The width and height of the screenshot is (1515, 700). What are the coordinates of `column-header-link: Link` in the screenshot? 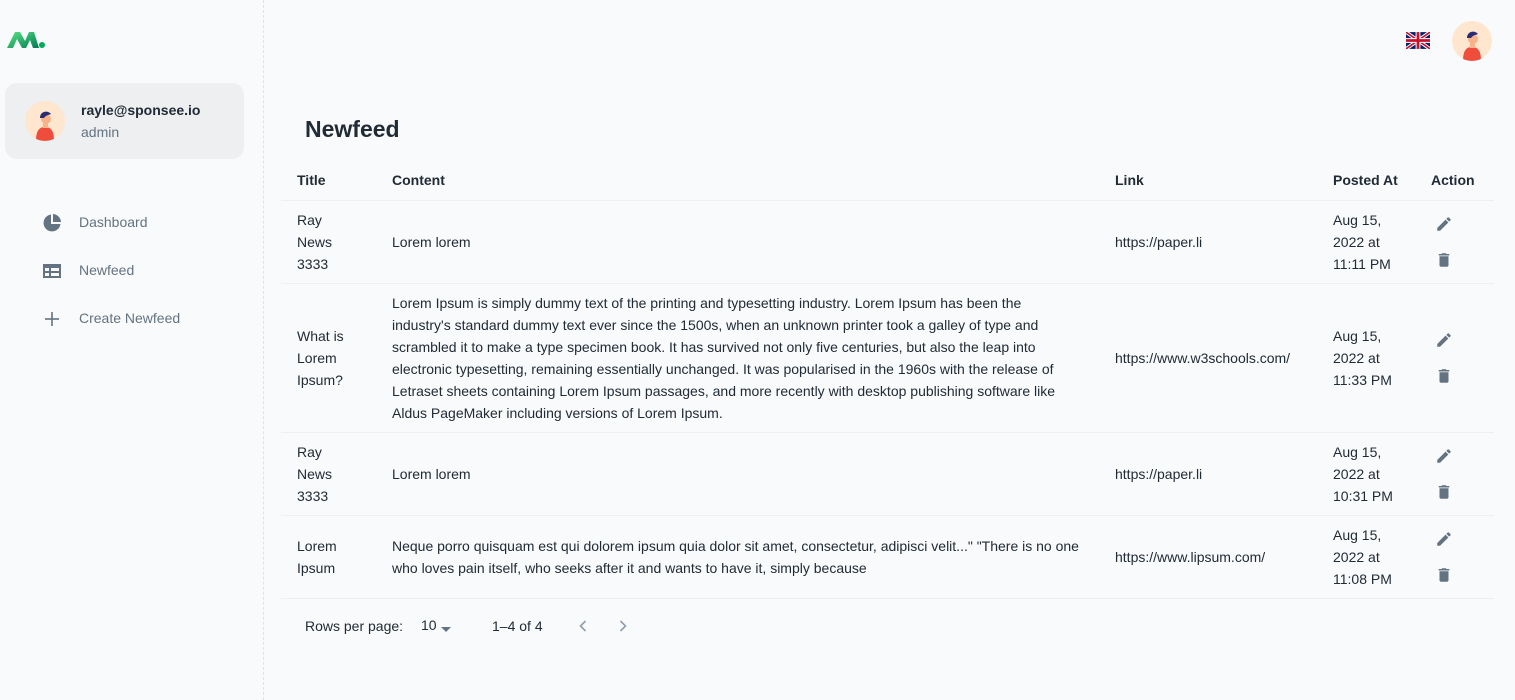 It's located at (1208, 180).